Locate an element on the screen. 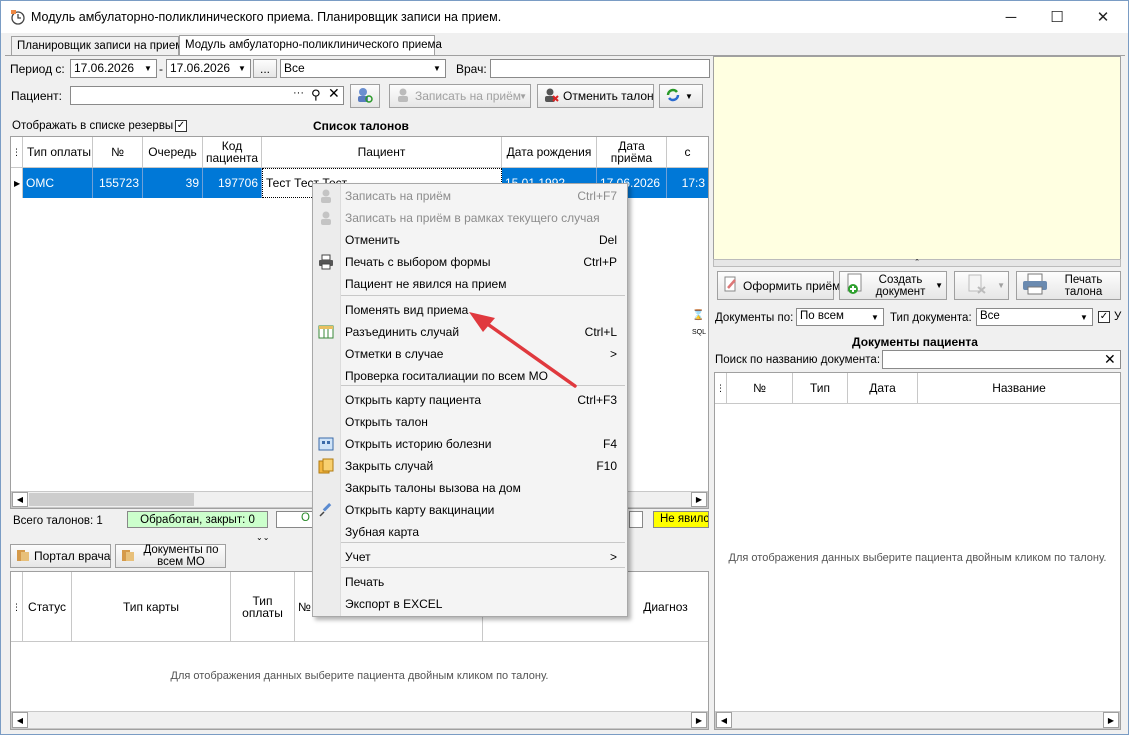 This screenshot has width=1129, height=735. cell-pay-type: ОМС is located at coordinates (58, 183).